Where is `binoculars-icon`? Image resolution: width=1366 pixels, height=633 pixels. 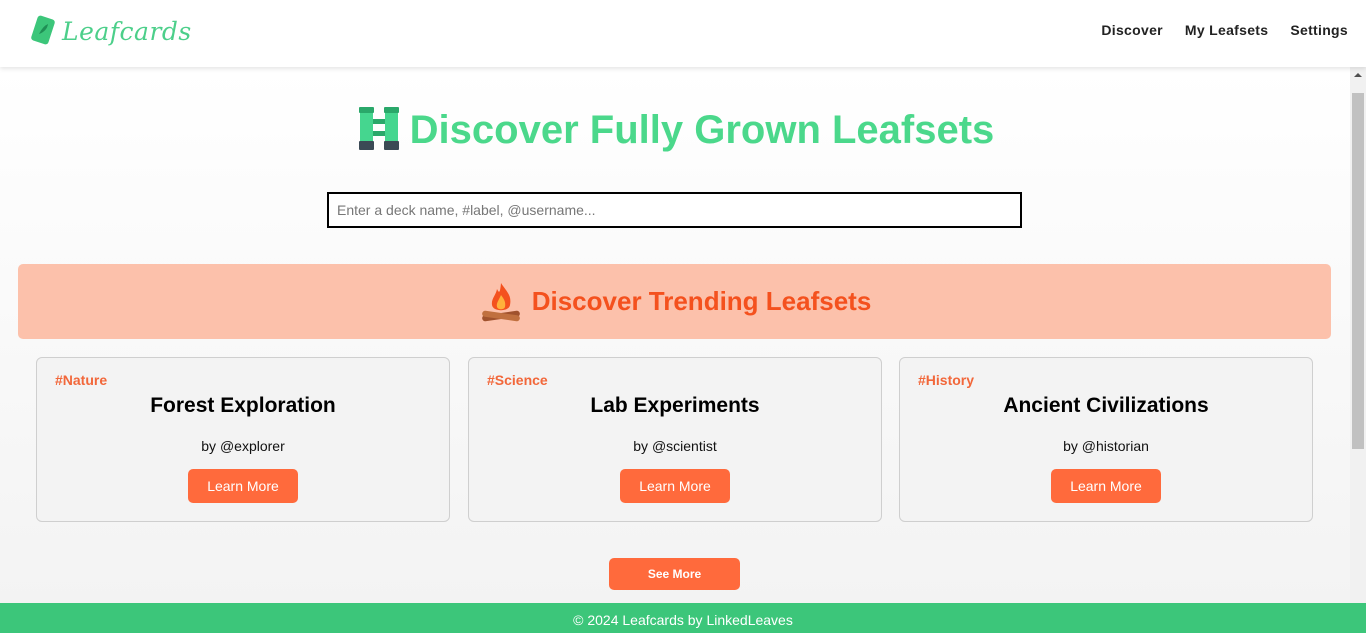
binoculars-icon is located at coordinates (378, 128).